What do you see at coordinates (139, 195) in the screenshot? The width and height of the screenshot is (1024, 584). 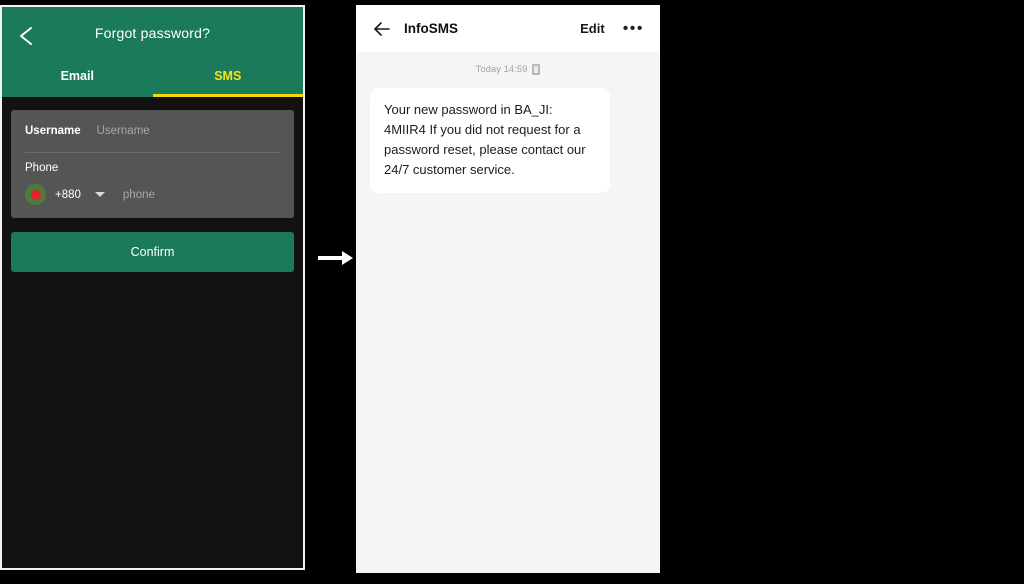 I see `phone-input: phone` at bounding box center [139, 195].